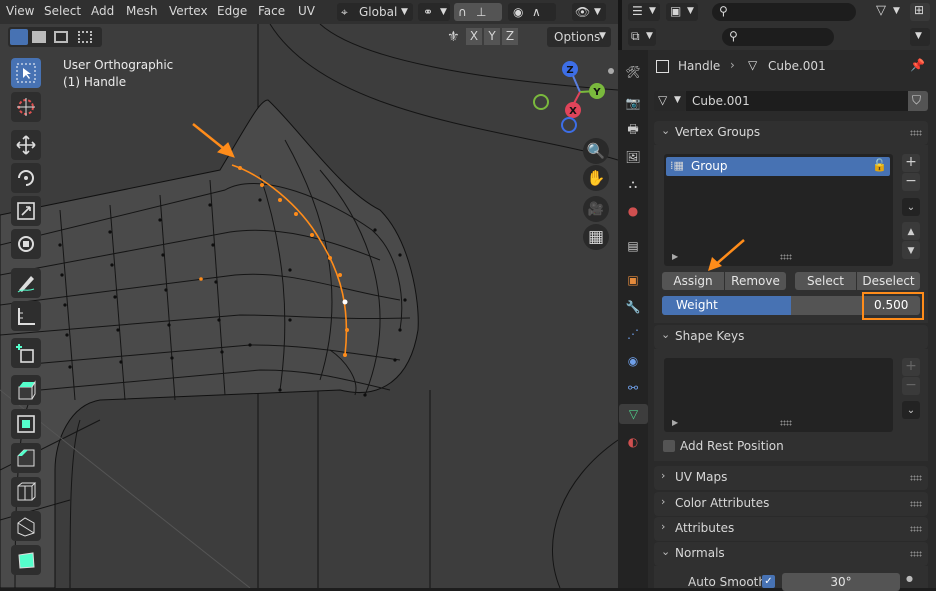 This screenshot has height=591, width=936. What do you see at coordinates (26, 178) in the screenshot?
I see `rotate-tool` at bounding box center [26, 178].